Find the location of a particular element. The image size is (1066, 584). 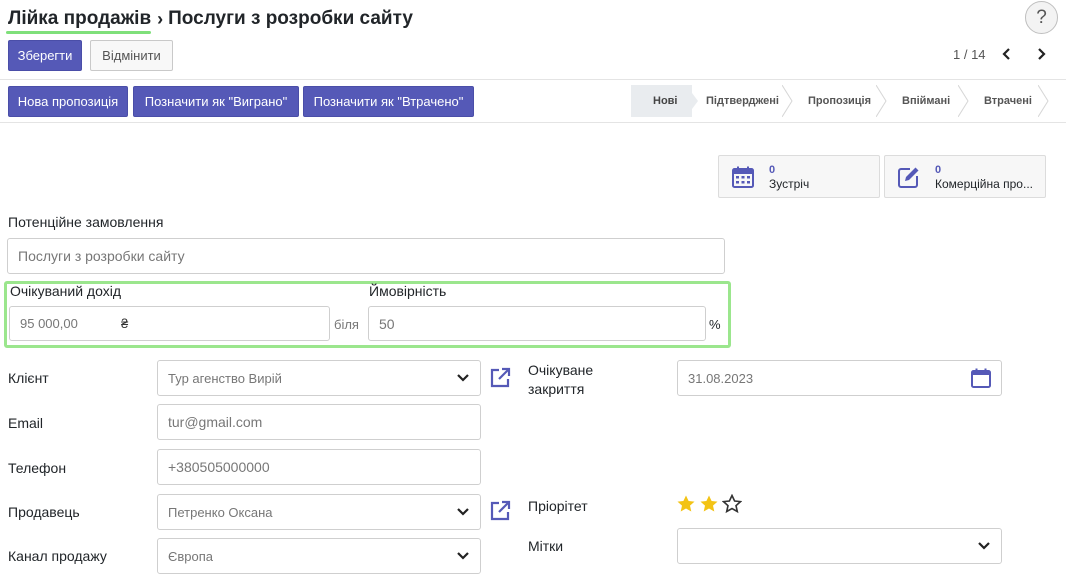

discard-button: Відмінити is located at coordinates (131, 55).